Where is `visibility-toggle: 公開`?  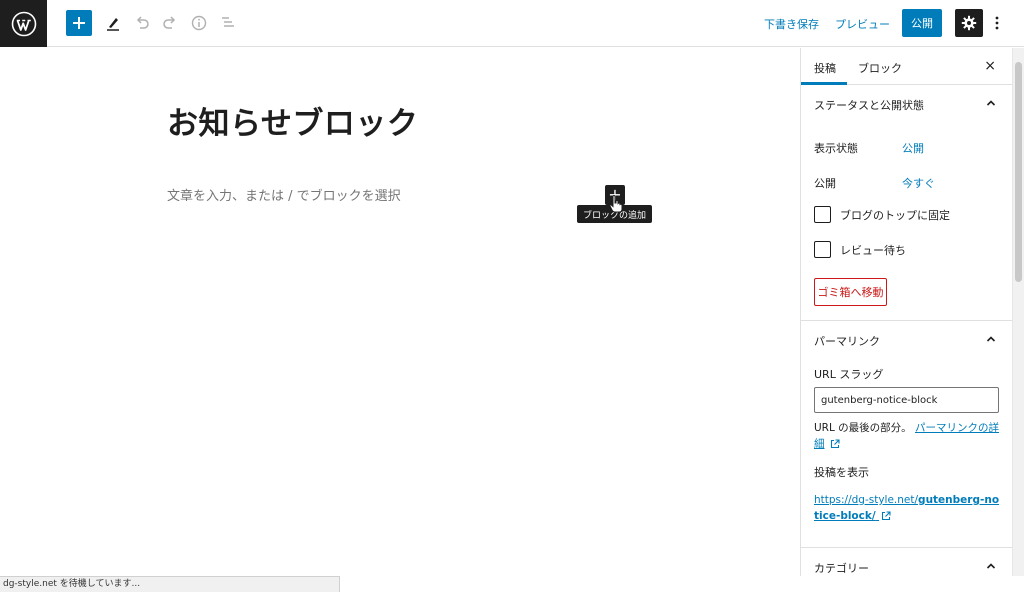
visibility-toggle: 公開 is located at coordinates (913, 148).